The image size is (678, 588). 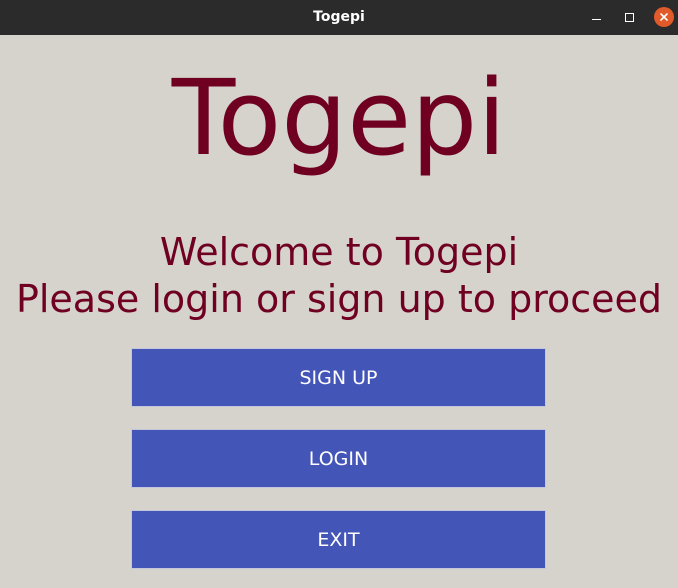 I want to click on minimize-button, so click(x=596, y=17).